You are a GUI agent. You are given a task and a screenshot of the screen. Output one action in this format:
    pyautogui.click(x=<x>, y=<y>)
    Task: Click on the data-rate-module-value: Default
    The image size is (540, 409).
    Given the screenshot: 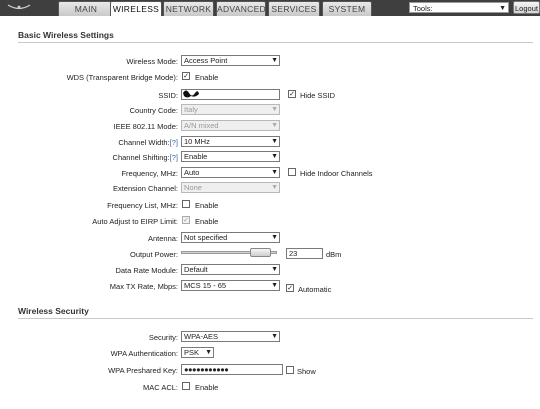 What is the action you would take?
    pyautogui.click(x=196, y=269)
    